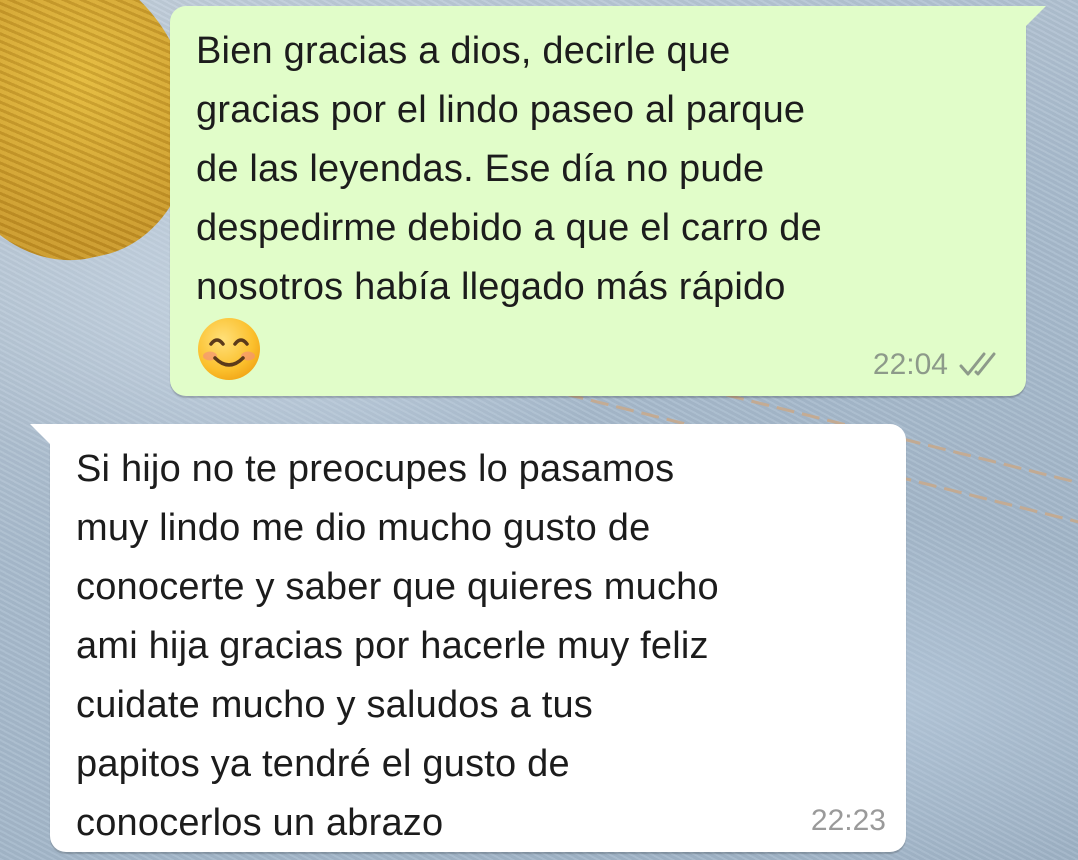 The image size is (1078, 860). What do you see at coordinates (910, 364) in the screenshot?
I see `outgoing-message-time: 22:04` at bounding box center [910, 364].